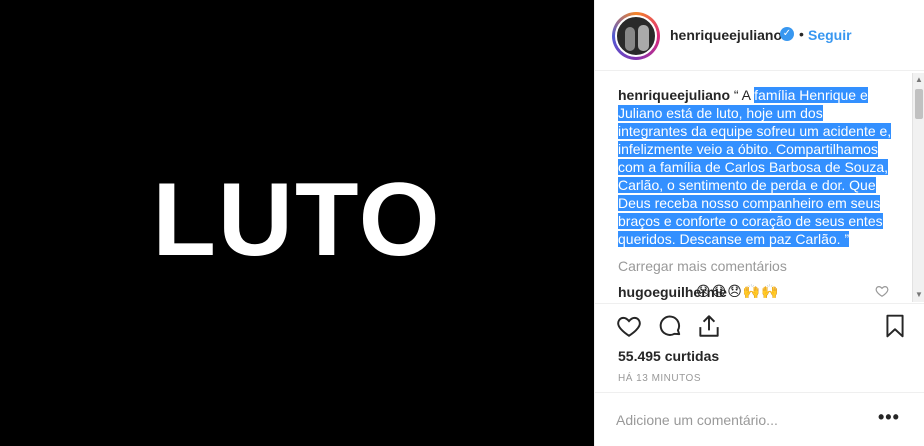  What do you see at coordinates (882, 291) in the screenshot?
I see `heart-small-icon` at bounding box center [882, 291].